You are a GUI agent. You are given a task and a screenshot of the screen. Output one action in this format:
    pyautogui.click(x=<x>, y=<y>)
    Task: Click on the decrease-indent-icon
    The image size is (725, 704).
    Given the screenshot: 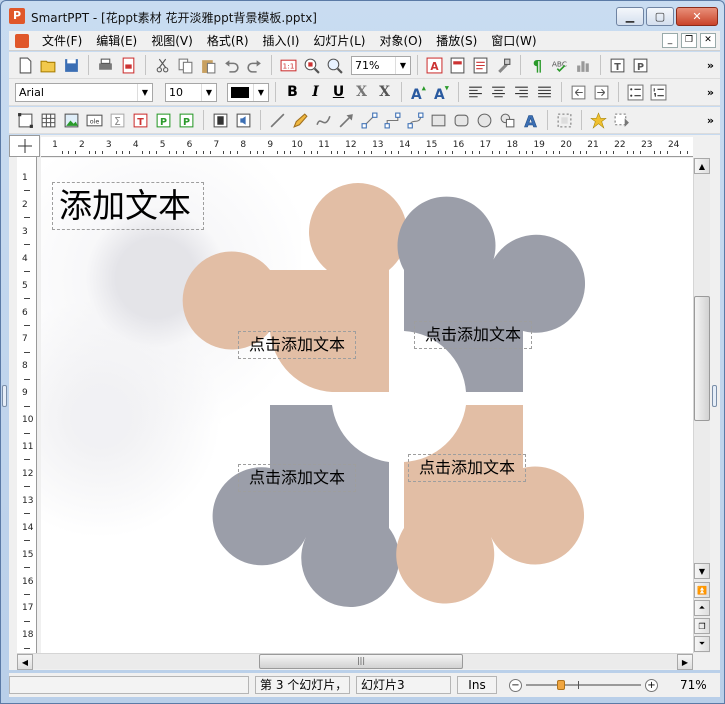 What is the action you would take?
    pyautogui.click(x=578, y=92)
    